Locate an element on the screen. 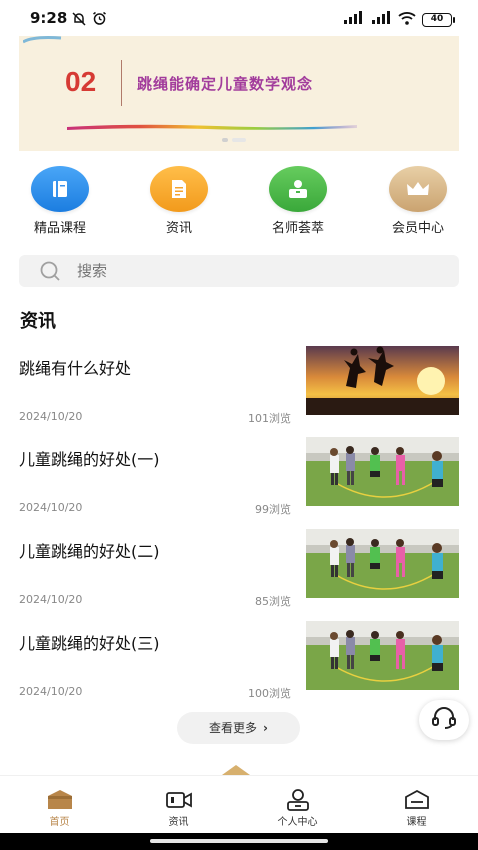 The image size is (478, 850). banner-number: 02 is located at coordinates (81, 81).